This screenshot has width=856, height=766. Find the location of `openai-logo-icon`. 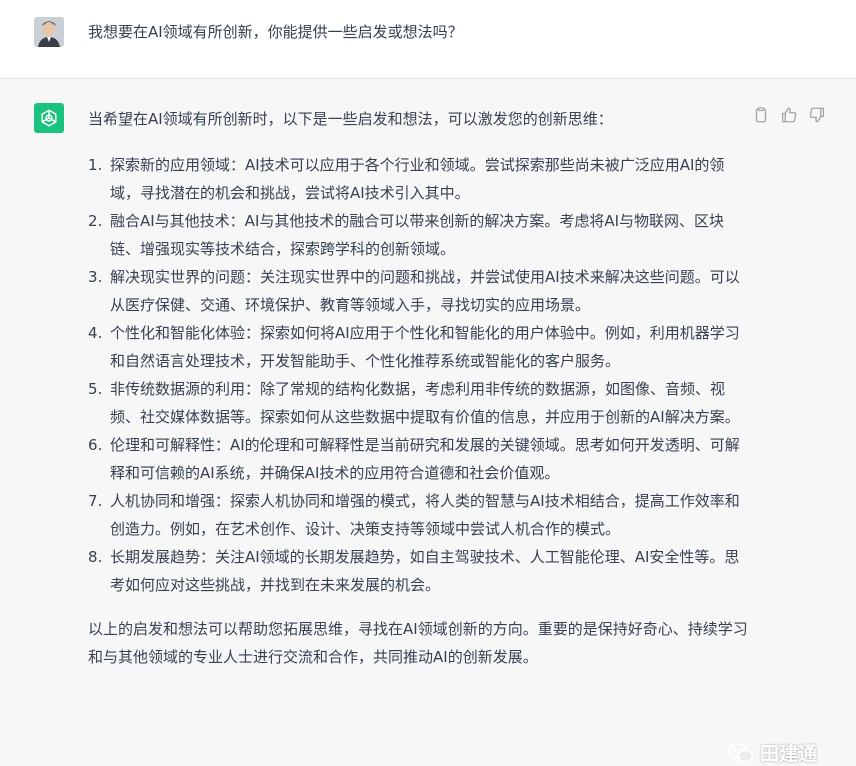

openai-logo-icon is located at coordinates (49, 118).